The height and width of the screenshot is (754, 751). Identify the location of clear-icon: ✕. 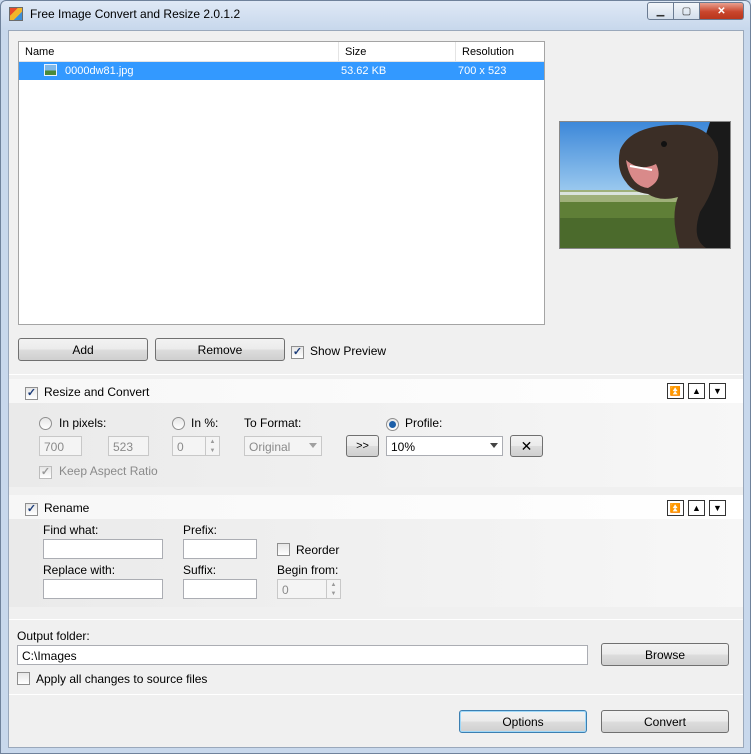
(526, 445).